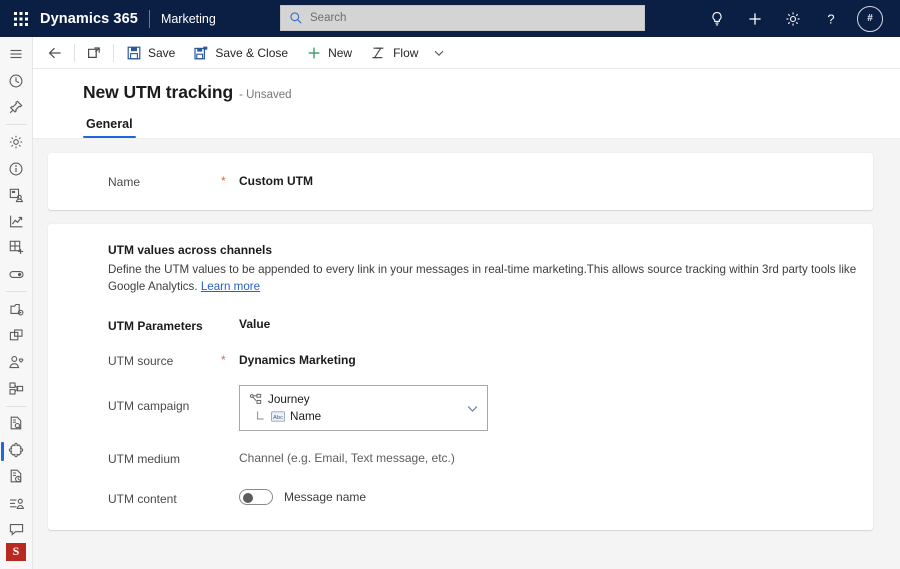 This screenshot has height=569, width=900. What do you see at coordinates (289, 399) in the screenshot?
I see `combo-primary-label: Journey` at bounding box center [289, 399].